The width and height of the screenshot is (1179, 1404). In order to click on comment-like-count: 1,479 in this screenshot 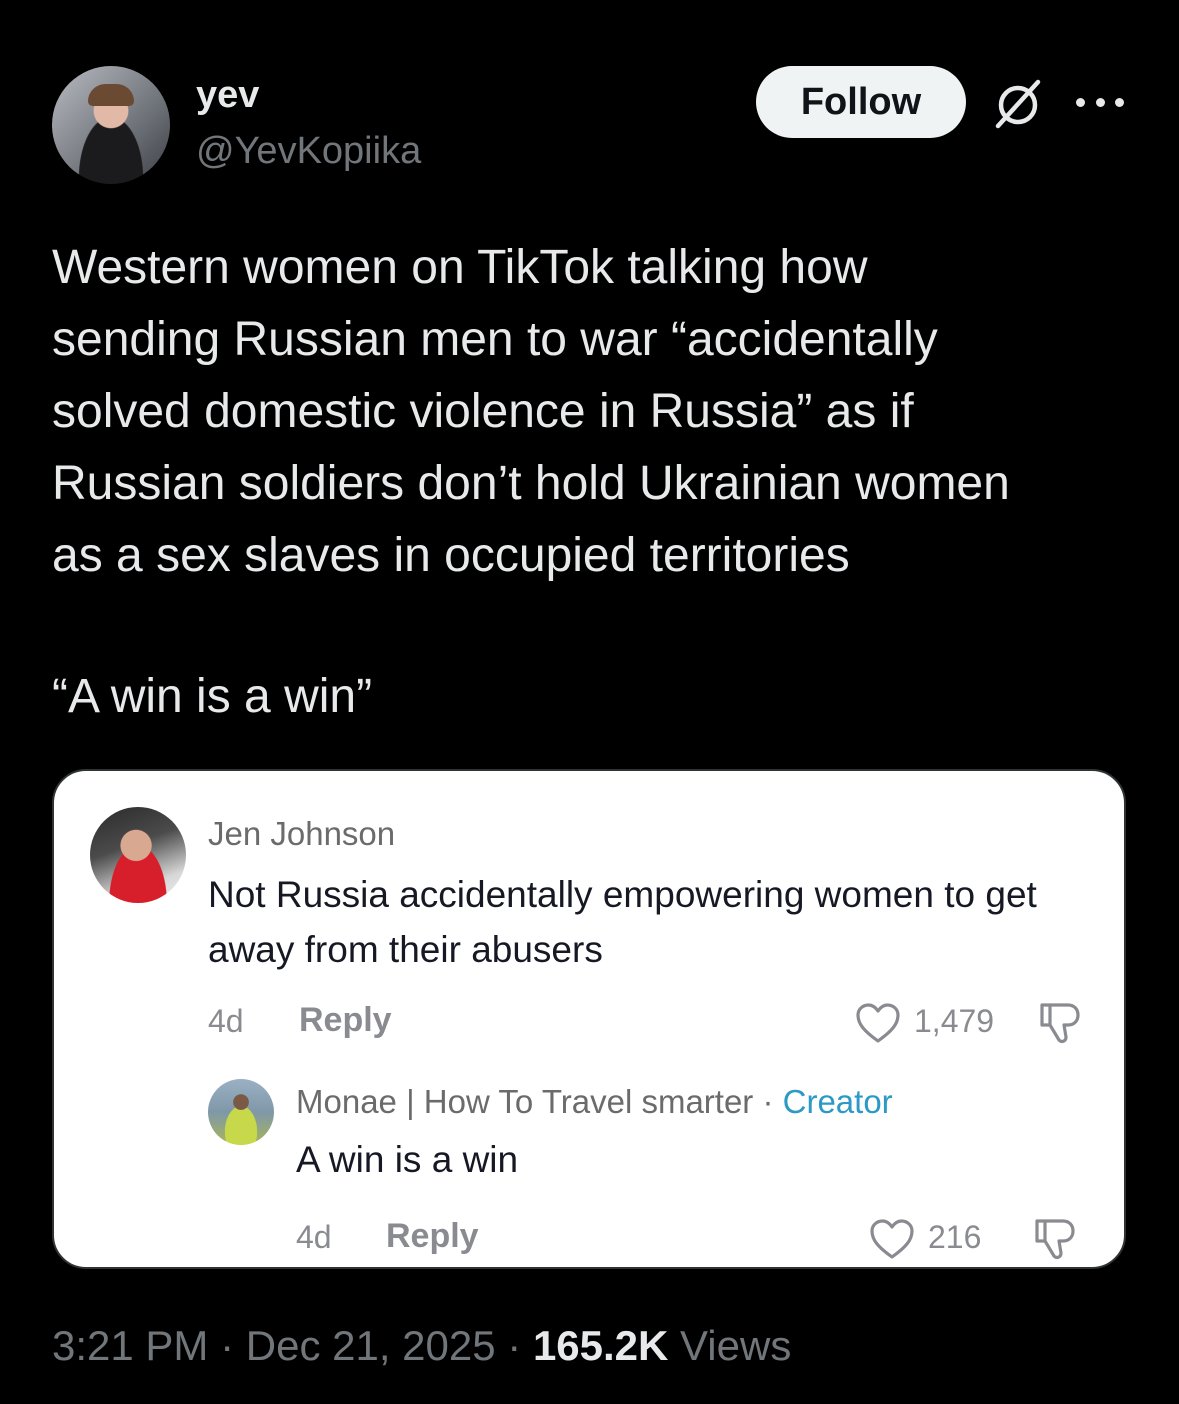, I will do `click(954, 1021)`.